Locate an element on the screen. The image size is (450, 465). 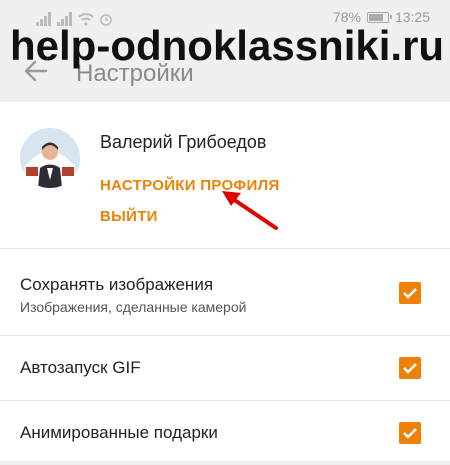
user-name: Валерий Грибоедов is located at coordinates (183, 142).